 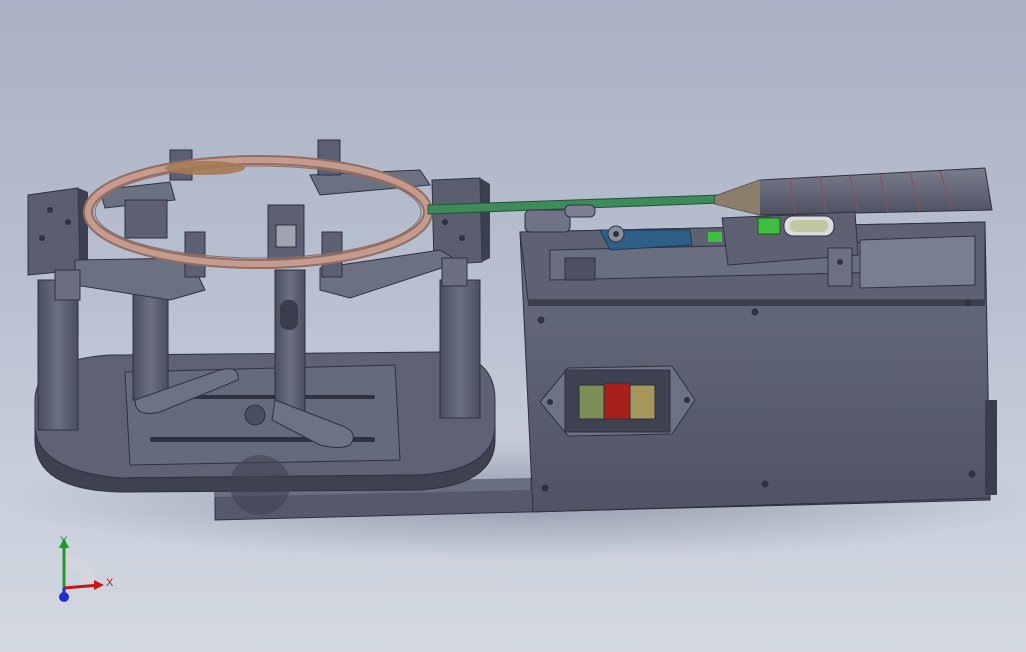 I want to click on switch-panel, so click(x=617, y=401).